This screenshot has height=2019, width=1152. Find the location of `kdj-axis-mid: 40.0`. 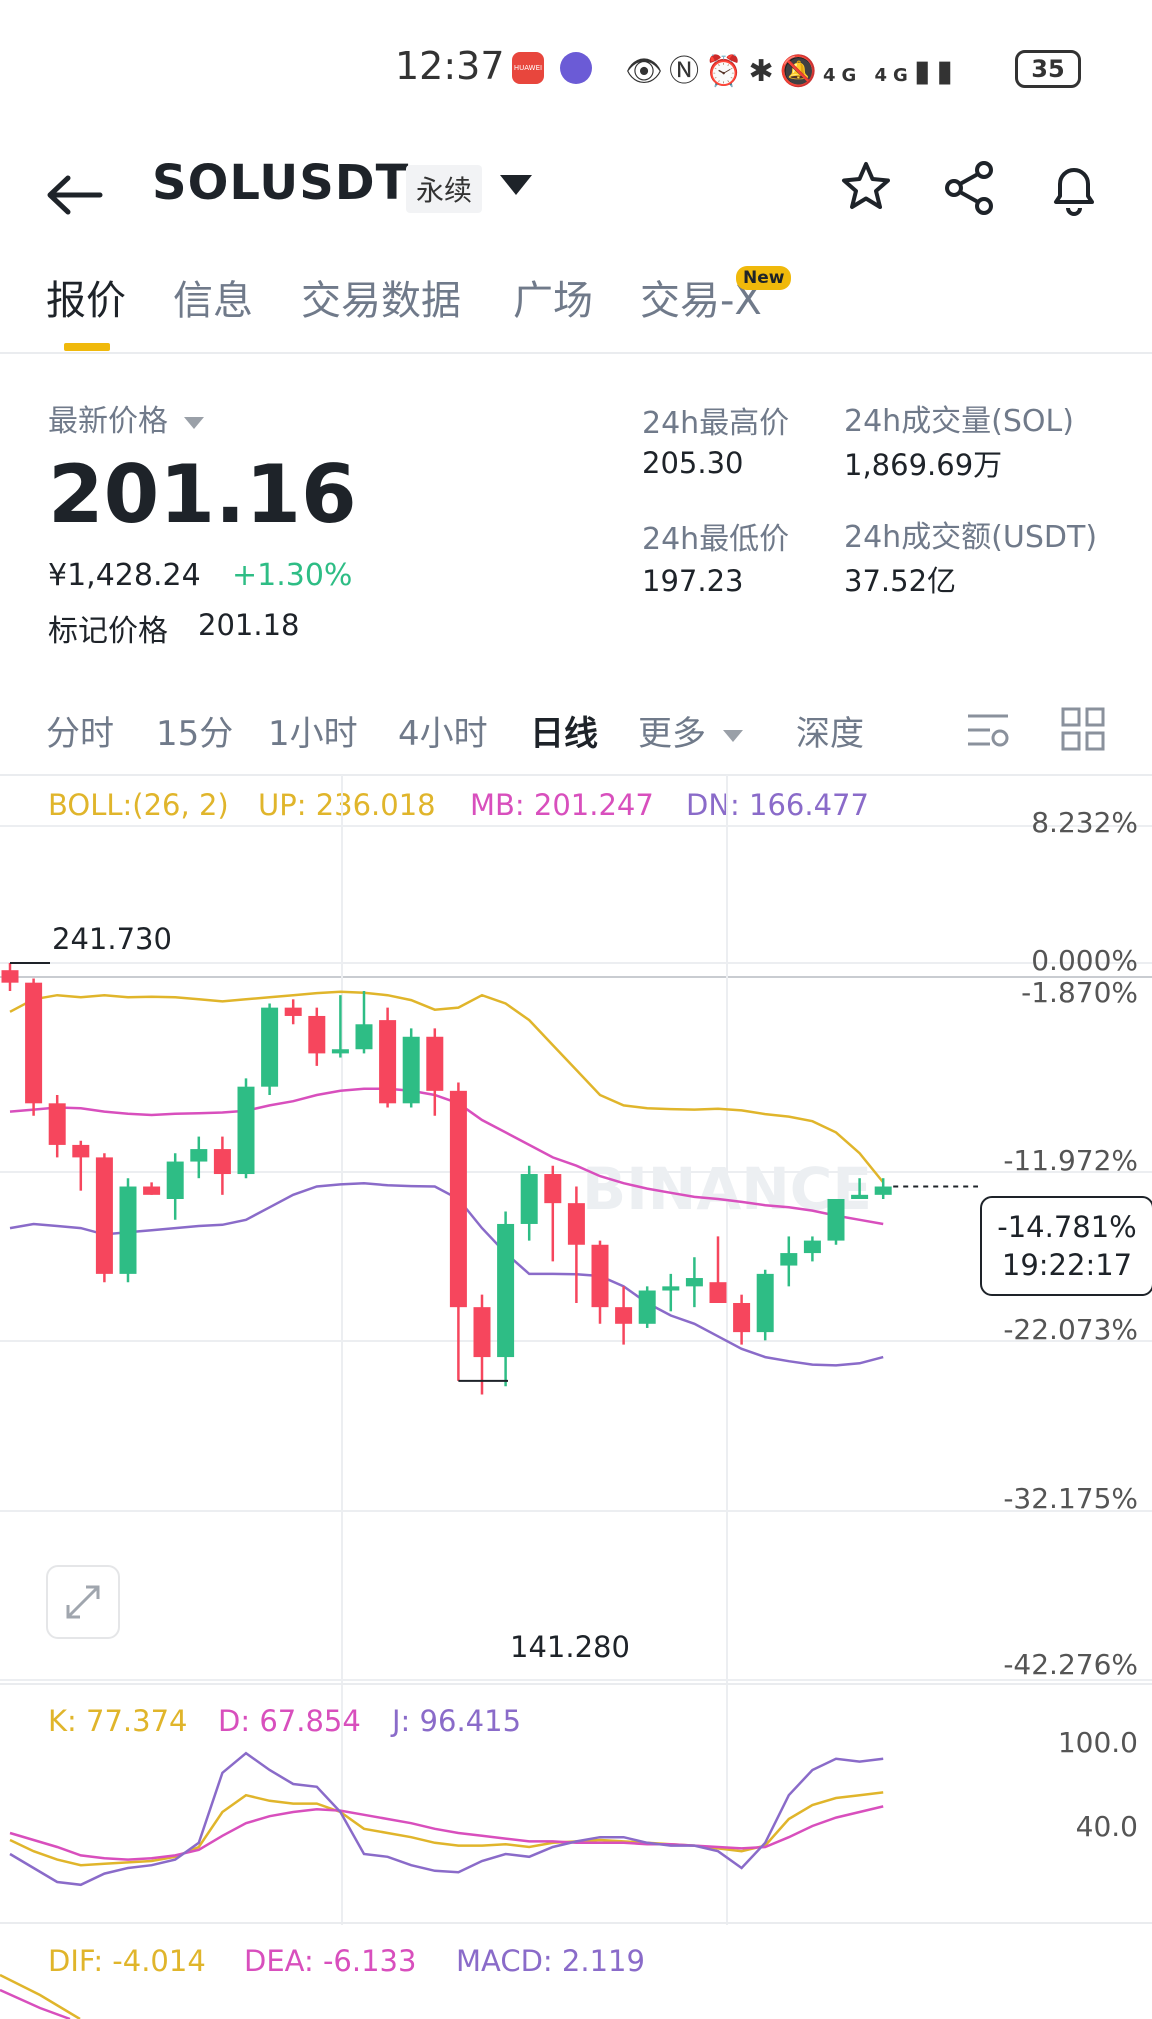

kdj-axis-mid: 40.0 is located at coordinates (1106, 1826).